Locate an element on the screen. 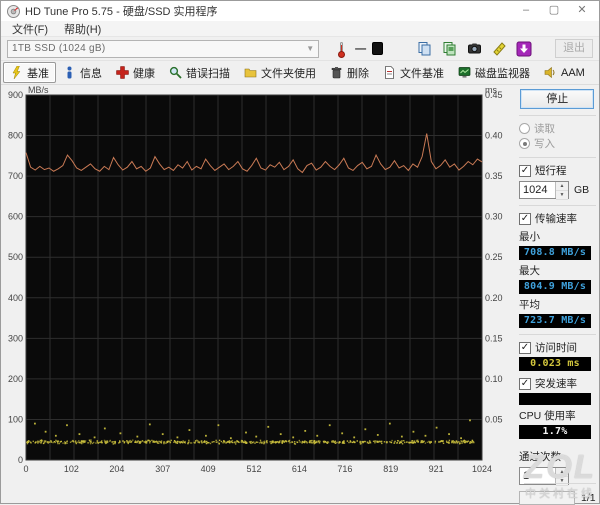 Image resolution: width=600 pixels, height=505 pixels. tab-bar: 基准 信息 健康 错误扫描 文件夹使用 删除 文件基准 磁盘监视器 AAM is located at coordinates (300, 73).